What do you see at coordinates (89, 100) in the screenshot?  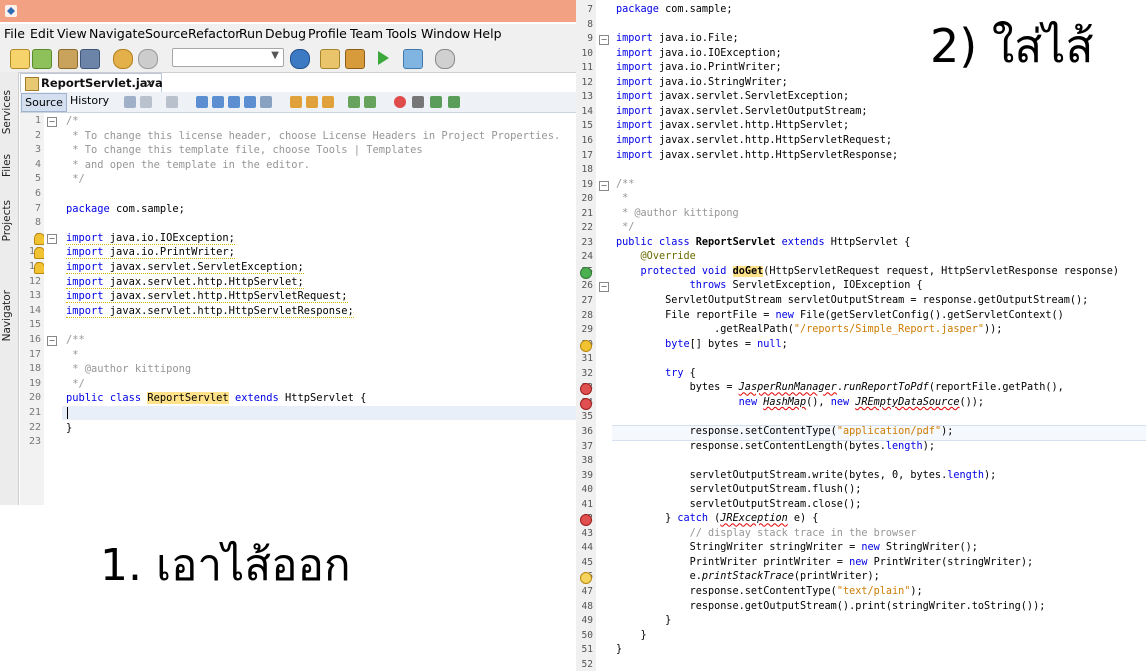 I see `history-tab: History` at bounding box center [89, 100].